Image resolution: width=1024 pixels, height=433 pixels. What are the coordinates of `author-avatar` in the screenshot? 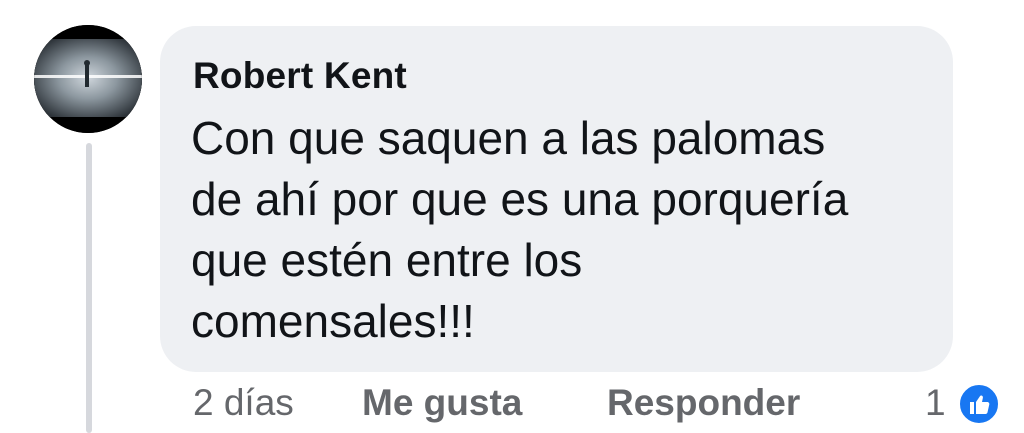 It's located at (88, 79).